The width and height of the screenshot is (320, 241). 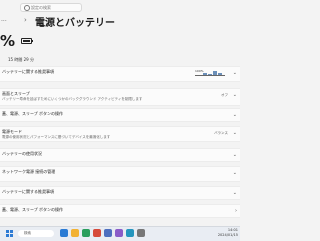 I want to click on settings-card-4: バッテリーの使用状況 ⌄, so click(x=120, y=155).